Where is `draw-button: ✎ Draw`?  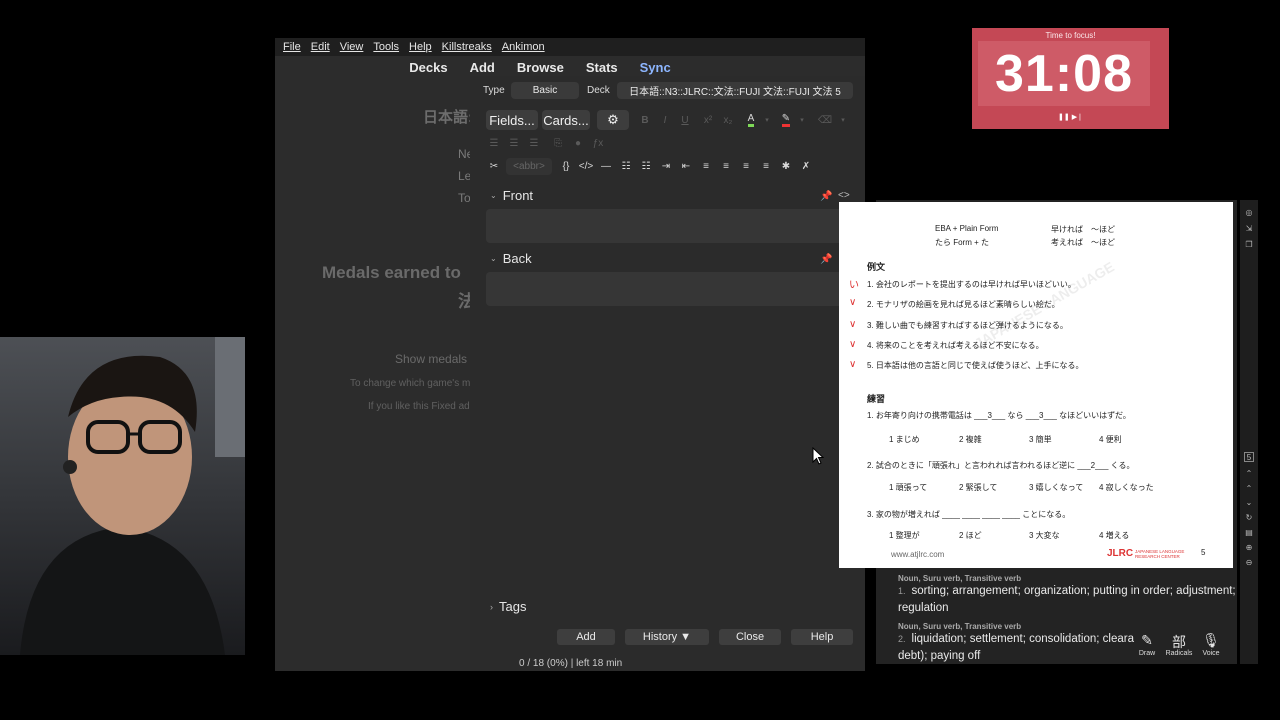
draw-button: ✎ Draw is located at coordinates (1147, 648).